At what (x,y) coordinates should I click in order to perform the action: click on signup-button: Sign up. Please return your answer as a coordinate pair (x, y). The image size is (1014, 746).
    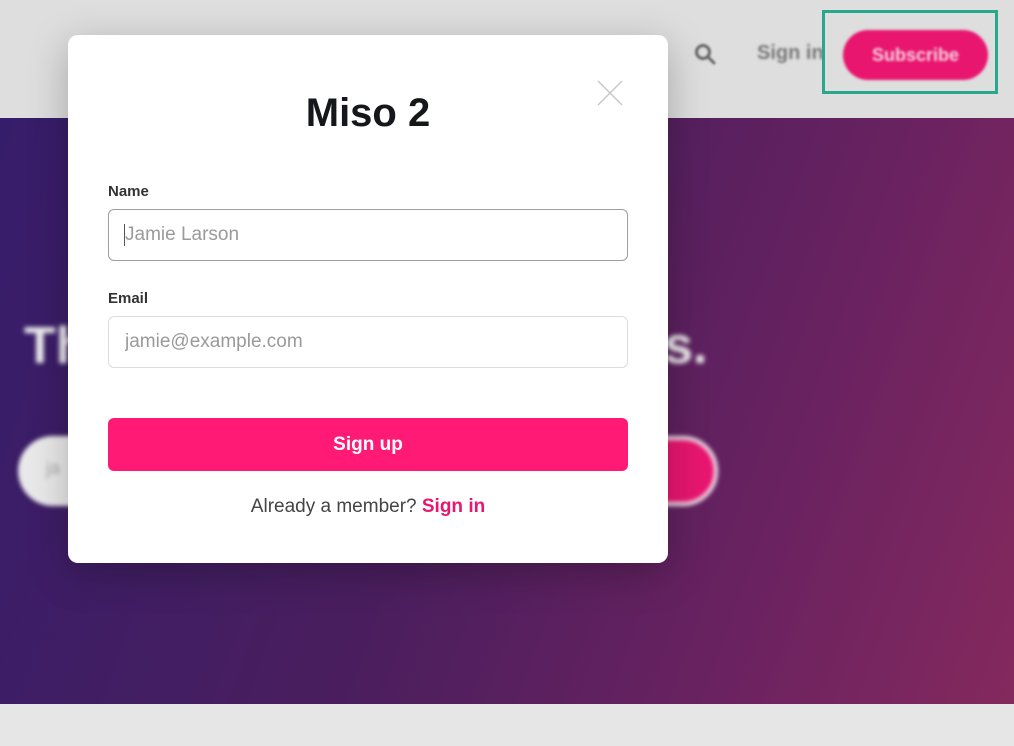
    Looking at the image, I should click on (368, 444).